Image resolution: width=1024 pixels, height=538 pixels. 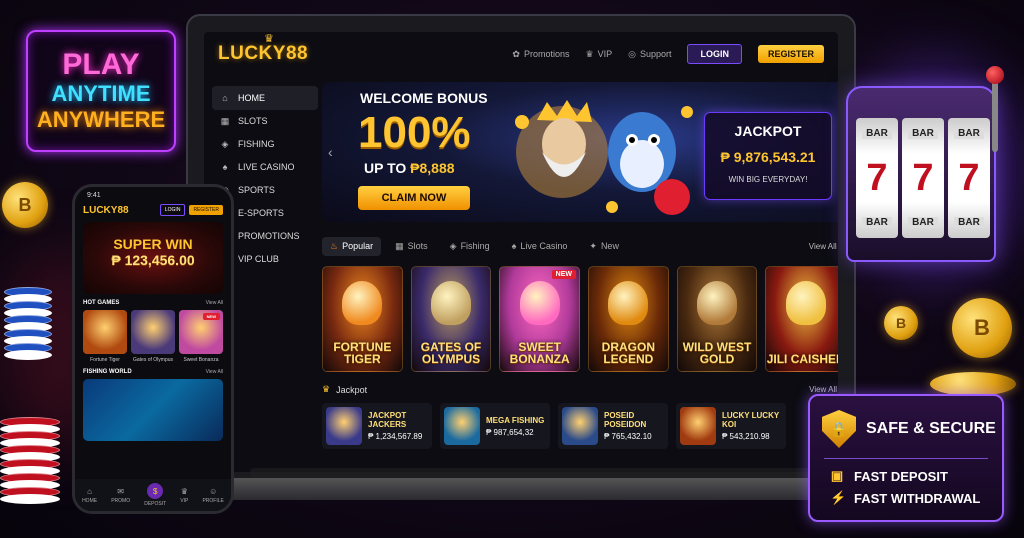 What do you see at coordinates (362, 319) in the screenshot?
I see `game-card: FORTUNE TIGER` at bounding box center [362, 319].